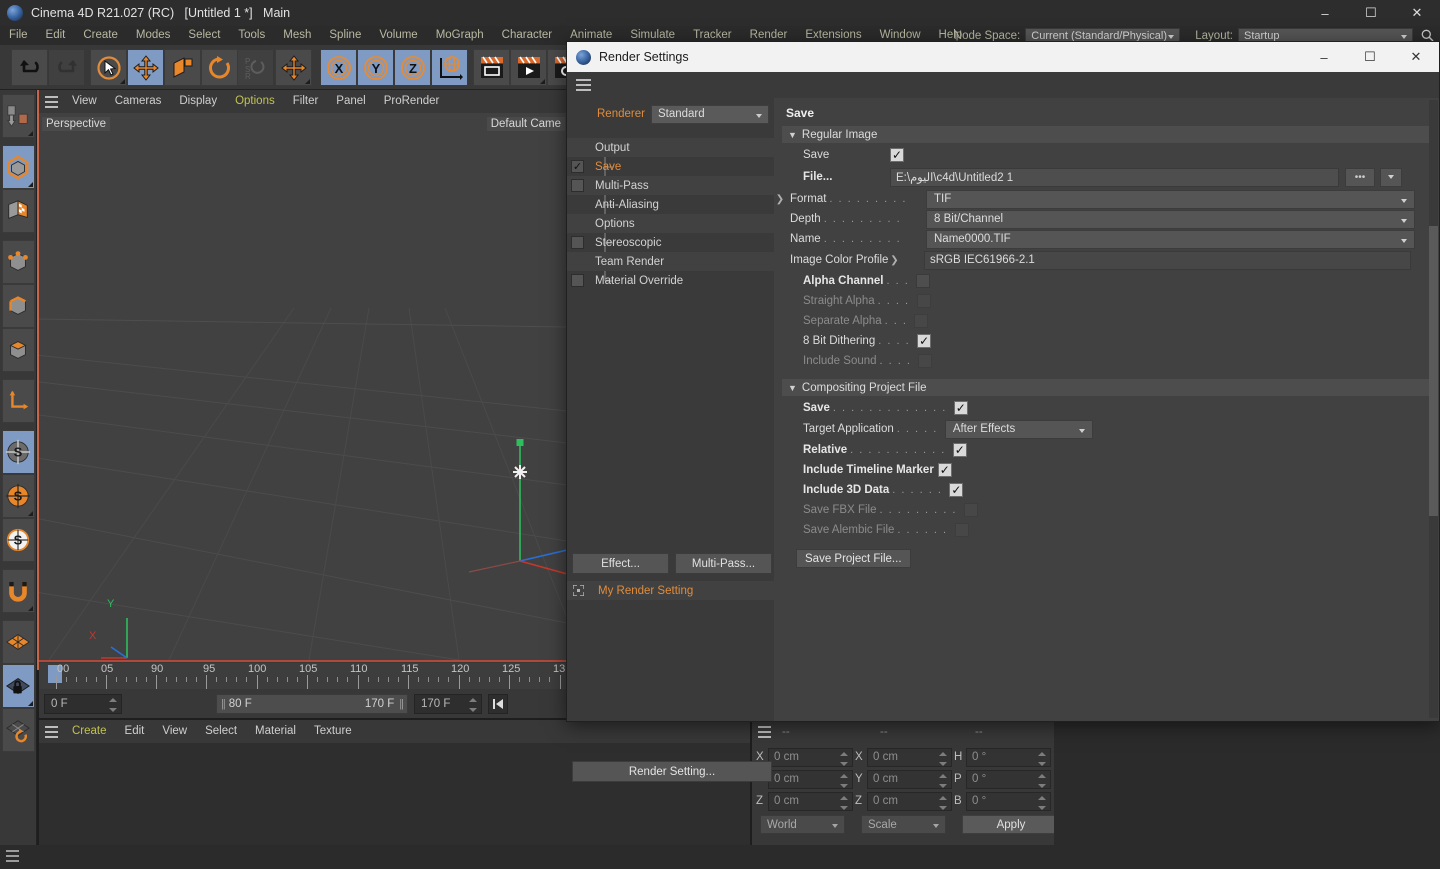  I want to click on snap-settings-button: S, so click(18, 496).